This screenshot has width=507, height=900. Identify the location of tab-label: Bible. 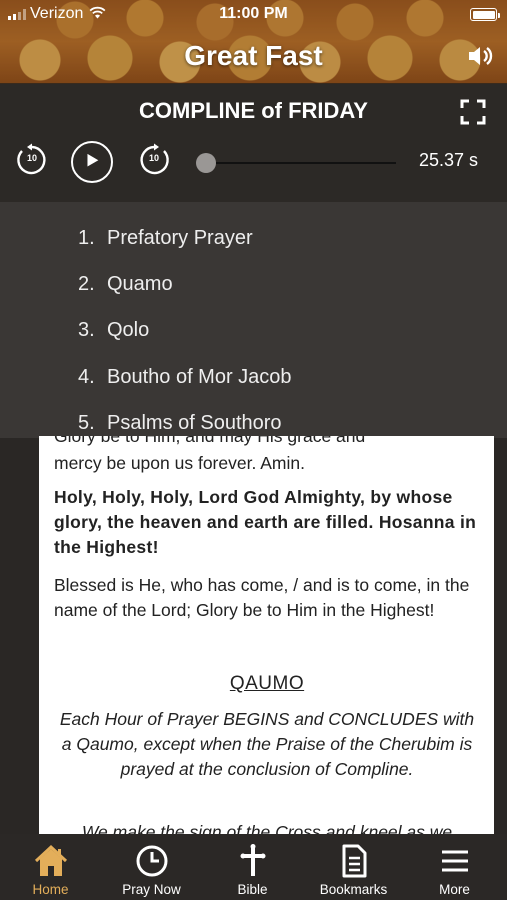
(252, 889).